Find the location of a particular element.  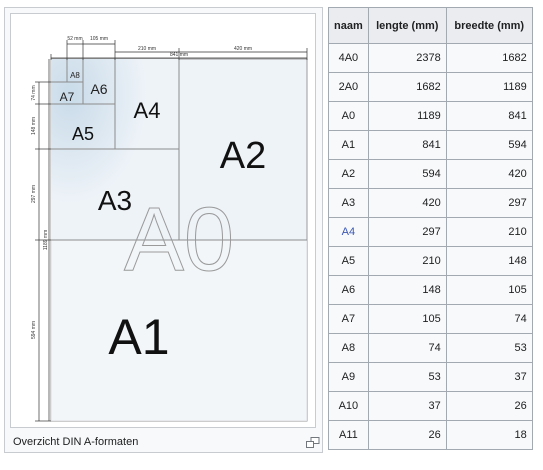

format-name: A11 is located at coordinates (348, 435).